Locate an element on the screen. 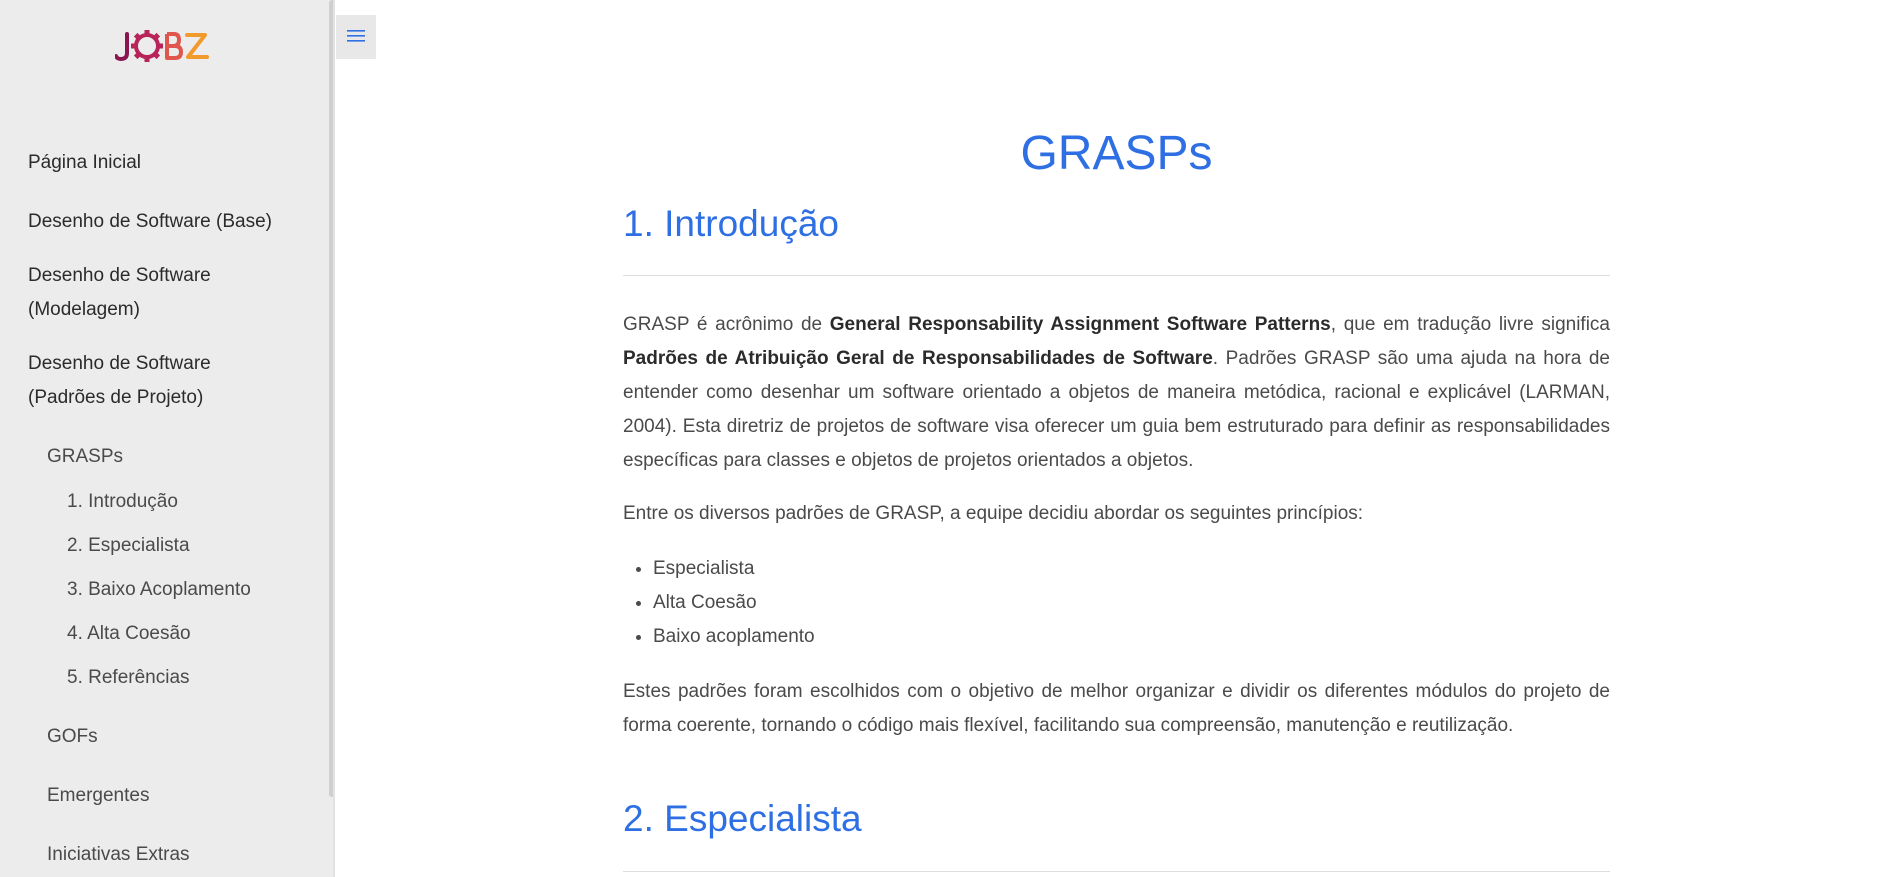  jobz-logo is located at coordinates (164, 46).